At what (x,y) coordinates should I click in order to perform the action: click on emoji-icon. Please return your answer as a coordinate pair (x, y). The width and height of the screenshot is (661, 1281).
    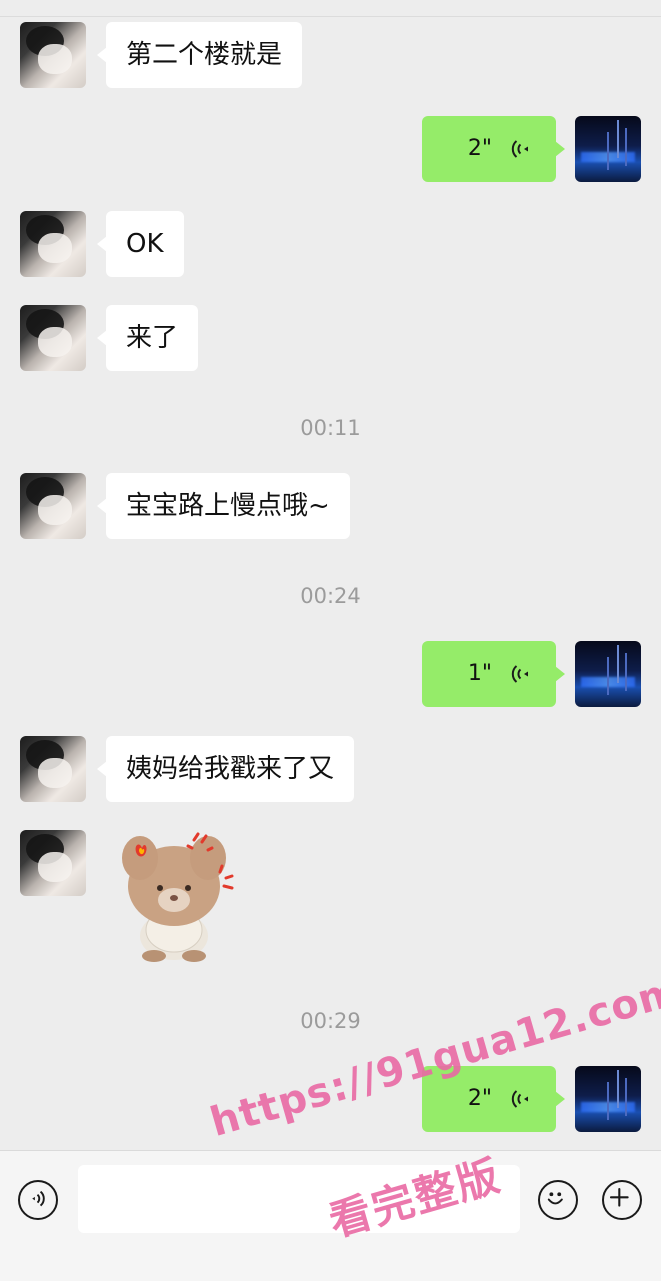
    Looking at the image, I should click on (558, 1200).